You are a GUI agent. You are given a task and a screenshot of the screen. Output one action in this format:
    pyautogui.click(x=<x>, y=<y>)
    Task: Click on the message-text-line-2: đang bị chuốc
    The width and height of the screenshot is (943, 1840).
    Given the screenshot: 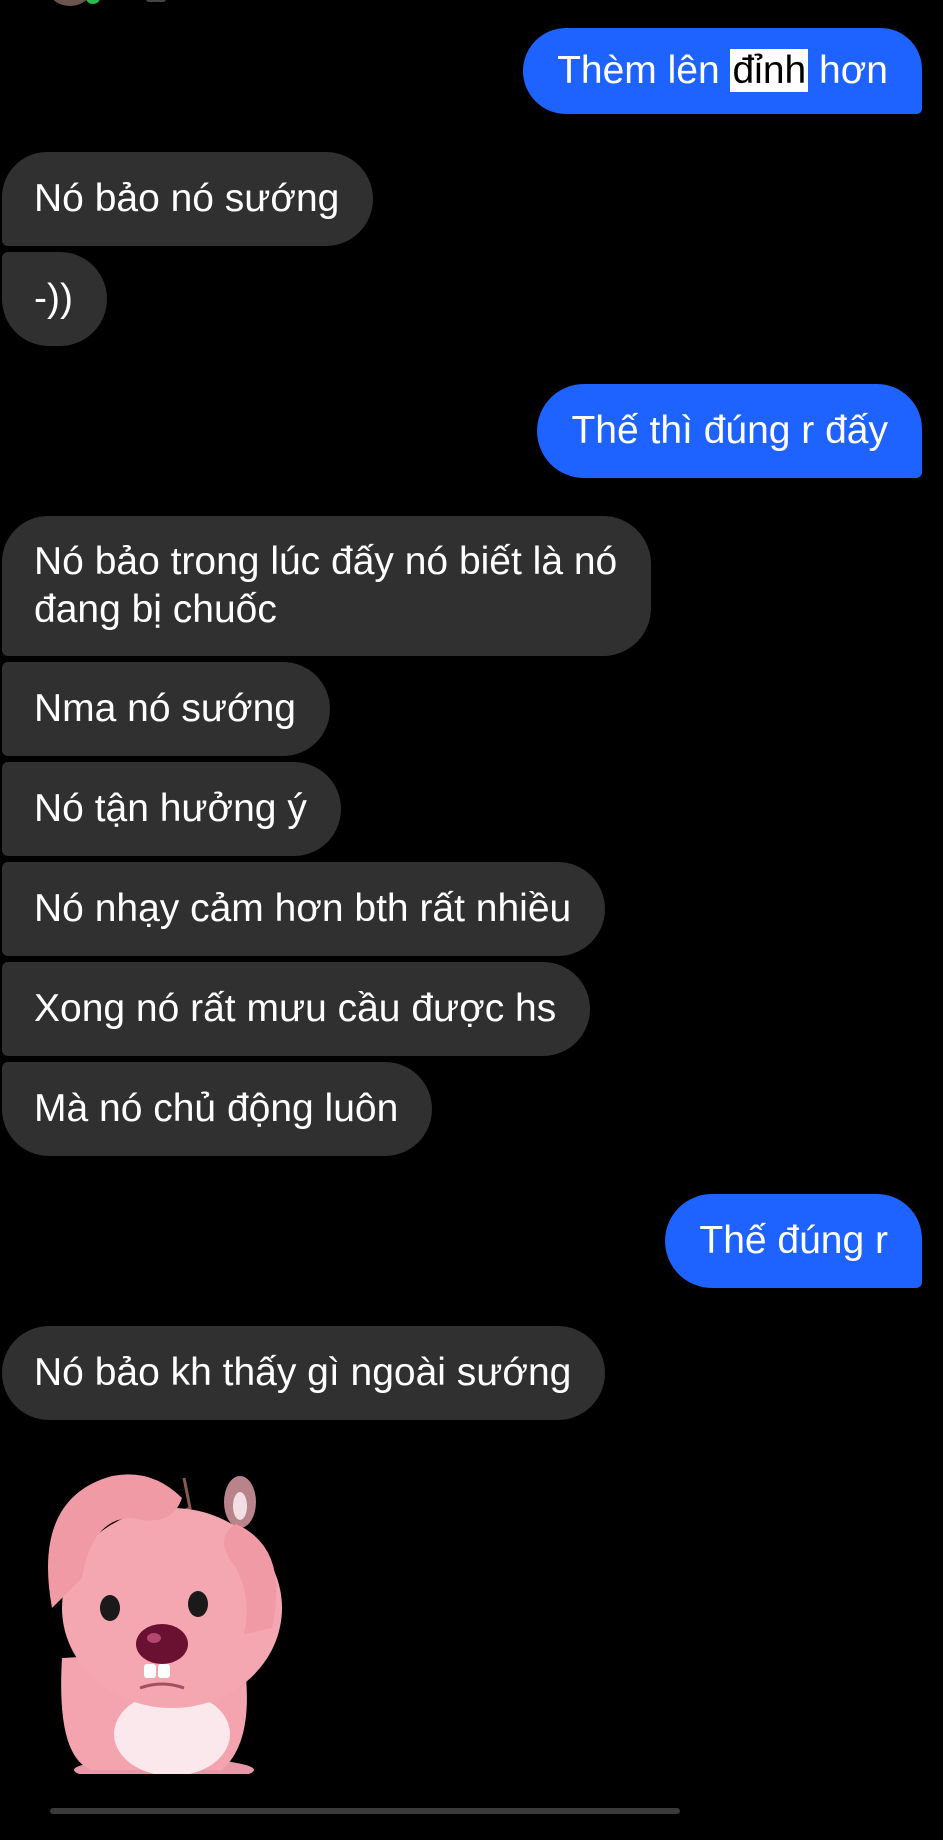 What is the action you would take?
    pyautogui.click(x=155, y=609)
    